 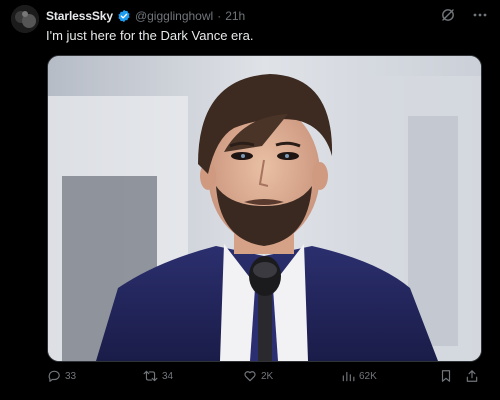 I want to click on retweet-count: 34, so click(x=168, y=376).